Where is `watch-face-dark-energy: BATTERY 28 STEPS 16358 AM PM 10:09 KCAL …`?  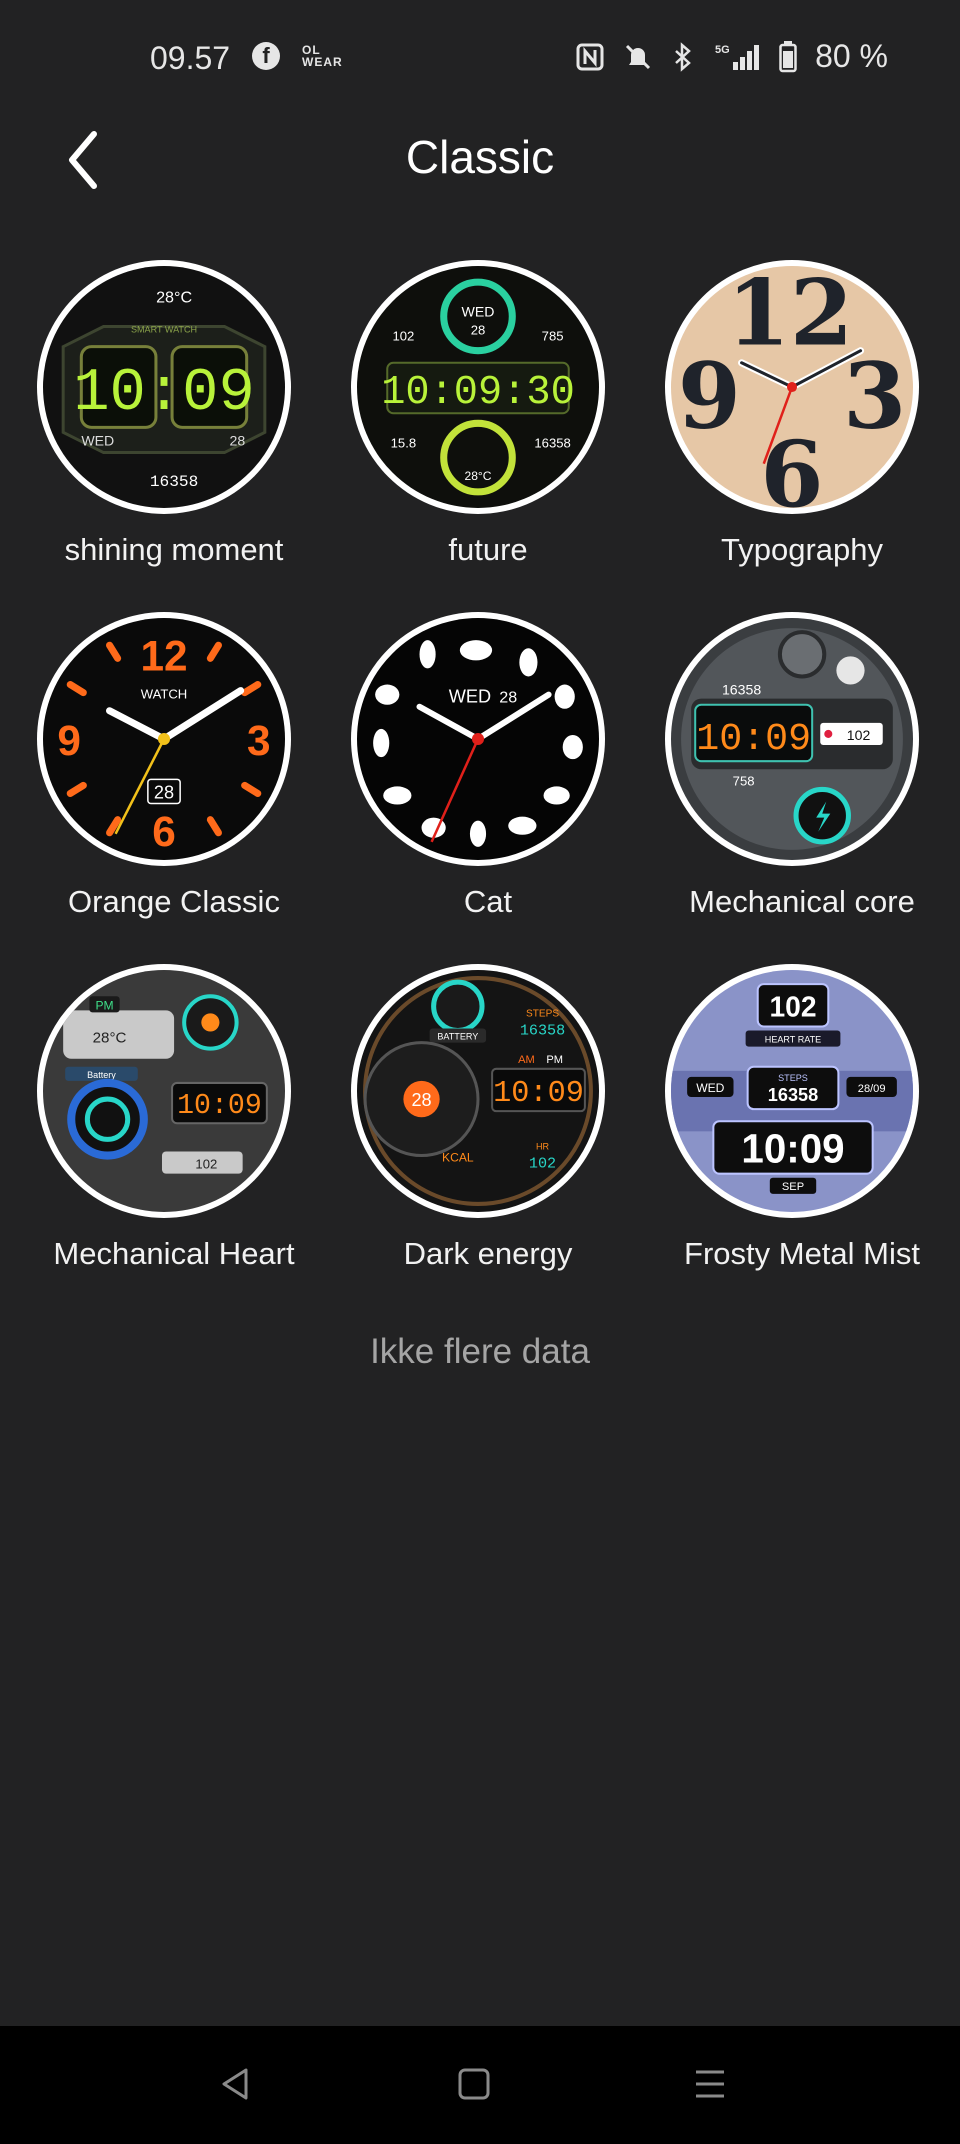
watch-face-dark-energy: BATTERY 28 STEPS 16358 AM PM 10:09 KCAL … is located at coordinates (488, 1129).